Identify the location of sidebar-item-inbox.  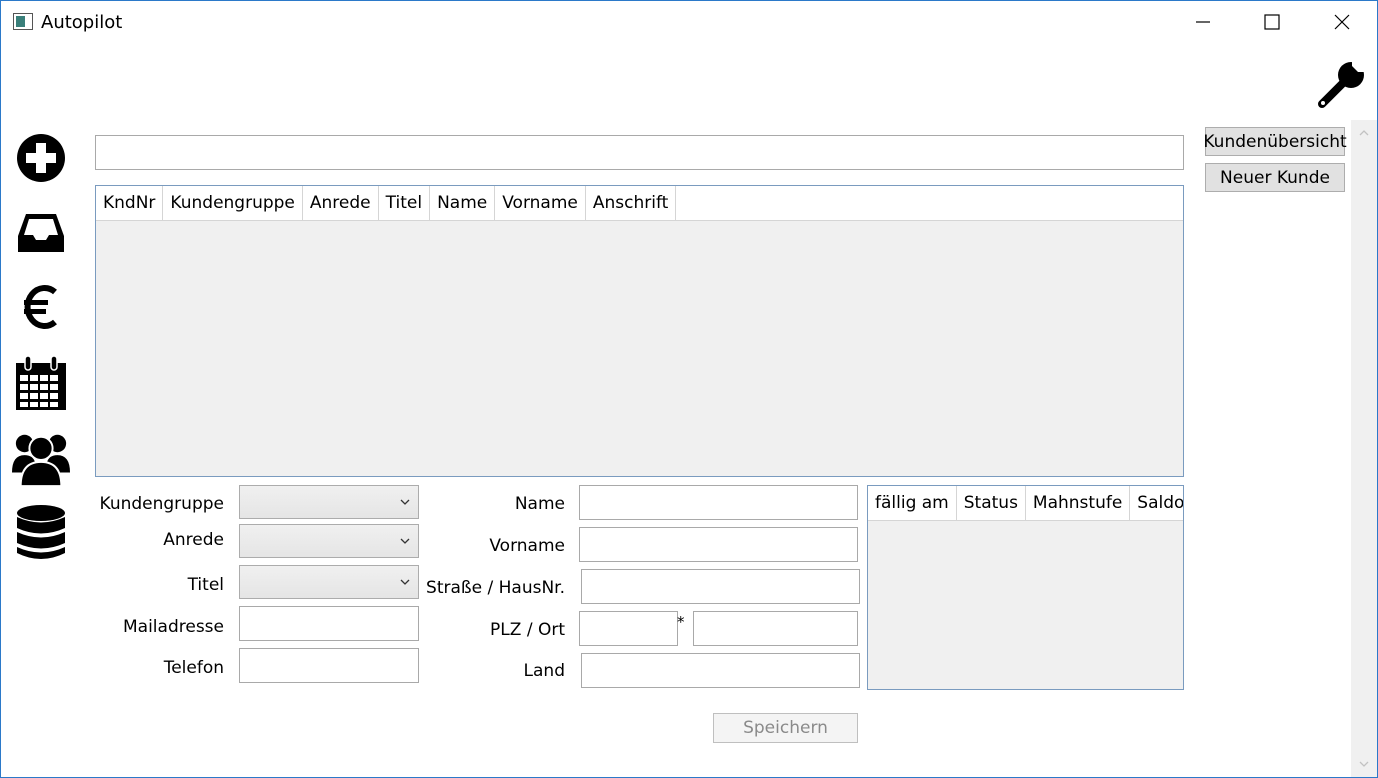
(41, 233).